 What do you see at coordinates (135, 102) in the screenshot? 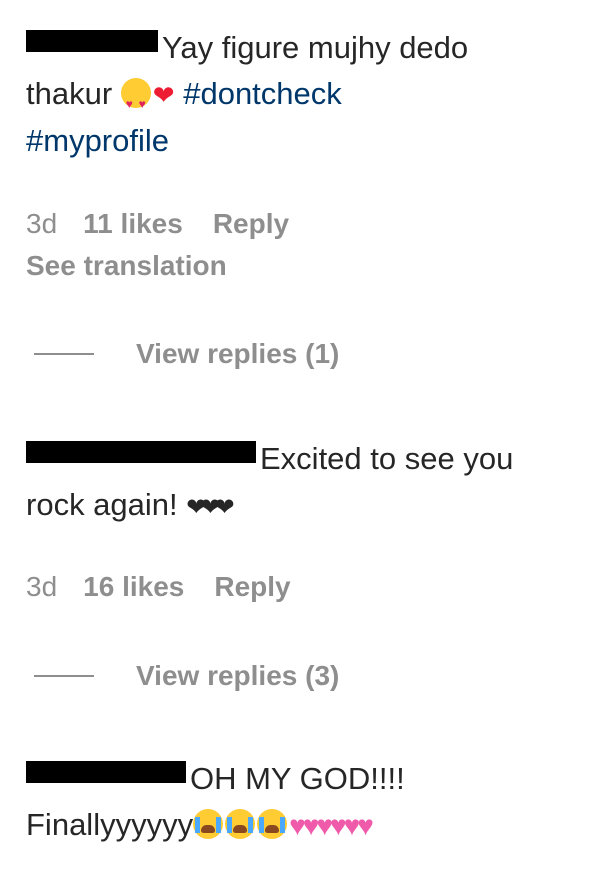
I see `heart-eyes-emoji-icon` at bounding box center [135, 102].